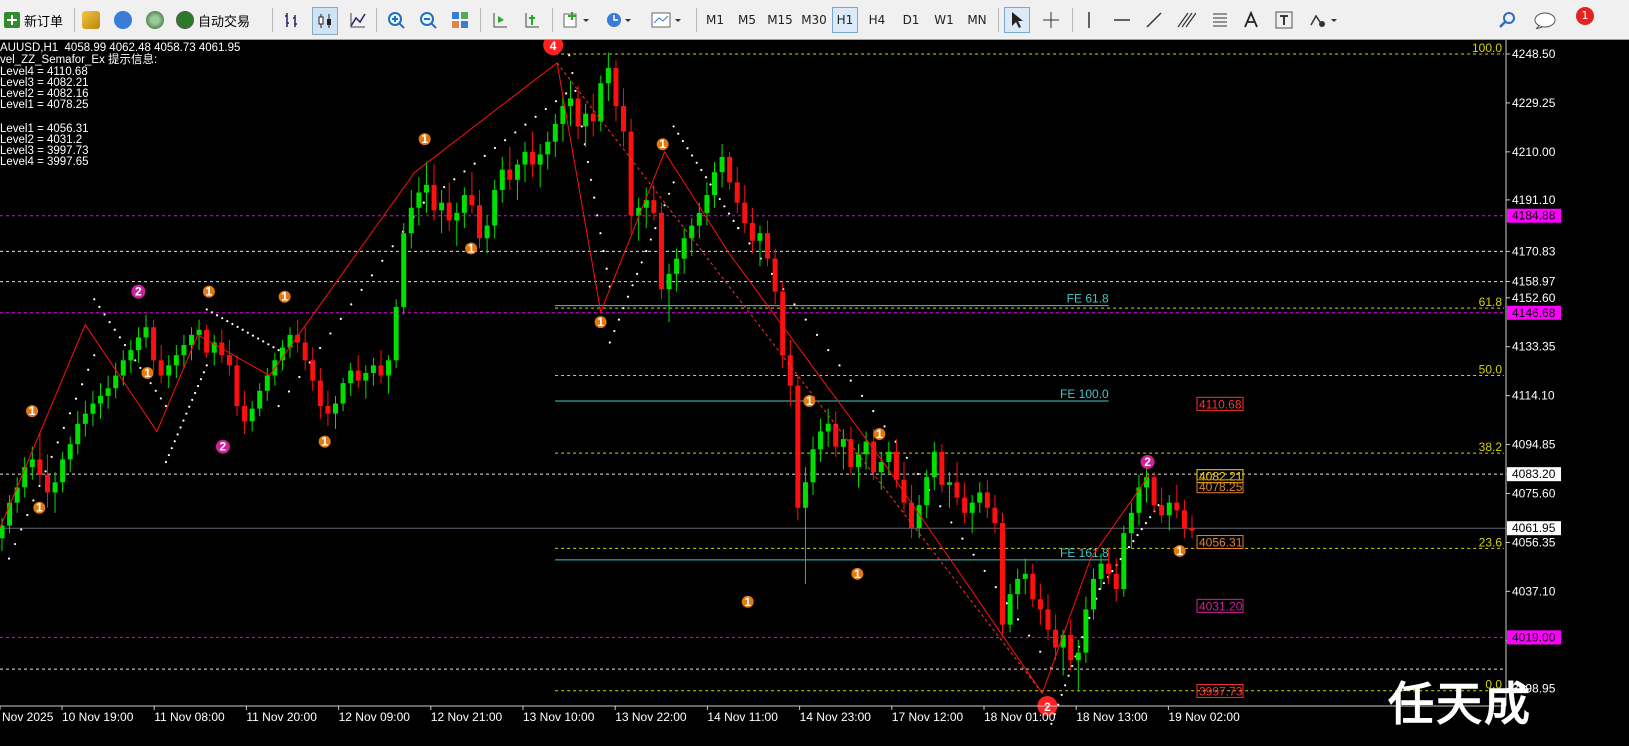 The width and height of the screenshot is (1629, 746). Describe the element at coordinates (1186, 20) in the screenshot. I see `channels-button` at that location.